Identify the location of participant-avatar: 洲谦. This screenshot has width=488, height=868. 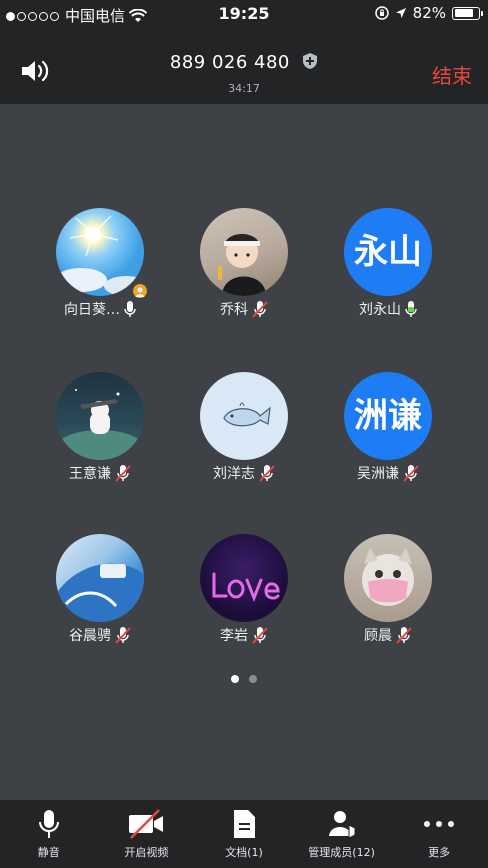
(388, 416).